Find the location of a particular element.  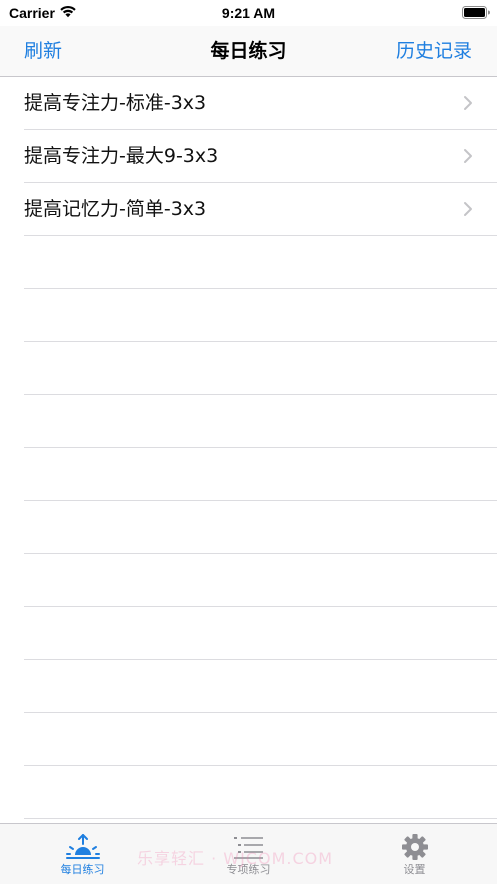

tab-daily-practice: 每日练习 is located at coordinates (82, 854).